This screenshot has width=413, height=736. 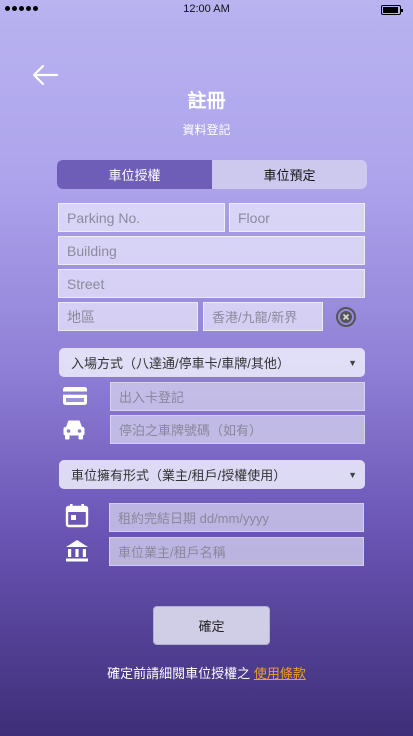 I want to click on terms-notice: 確定前請細閱車位授權之 使用條款, so click(x=206, y=672).